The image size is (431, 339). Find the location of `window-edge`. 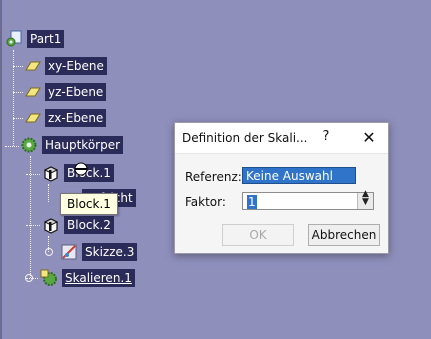

window-edge is located at coordinates (1, 169).